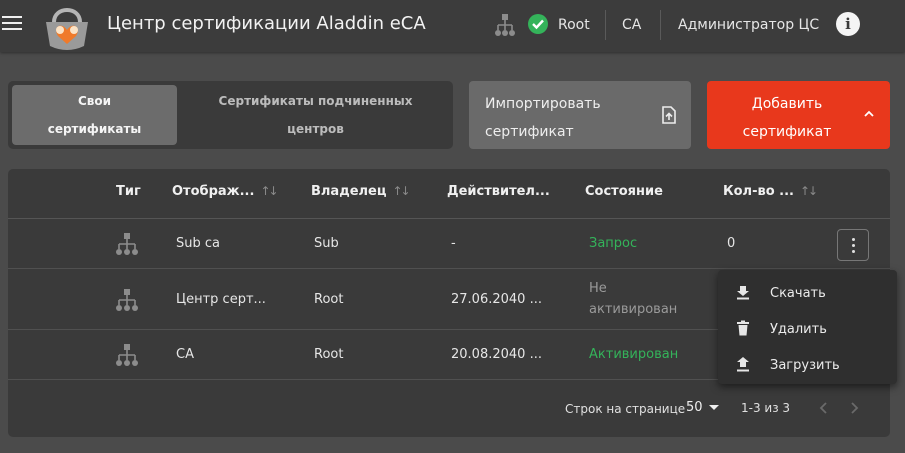 The width and height of the screenshot is (905, 453). Describe the element at coordinates (731, 243) in the screenshot. I see `cell-count: 0` at that location.